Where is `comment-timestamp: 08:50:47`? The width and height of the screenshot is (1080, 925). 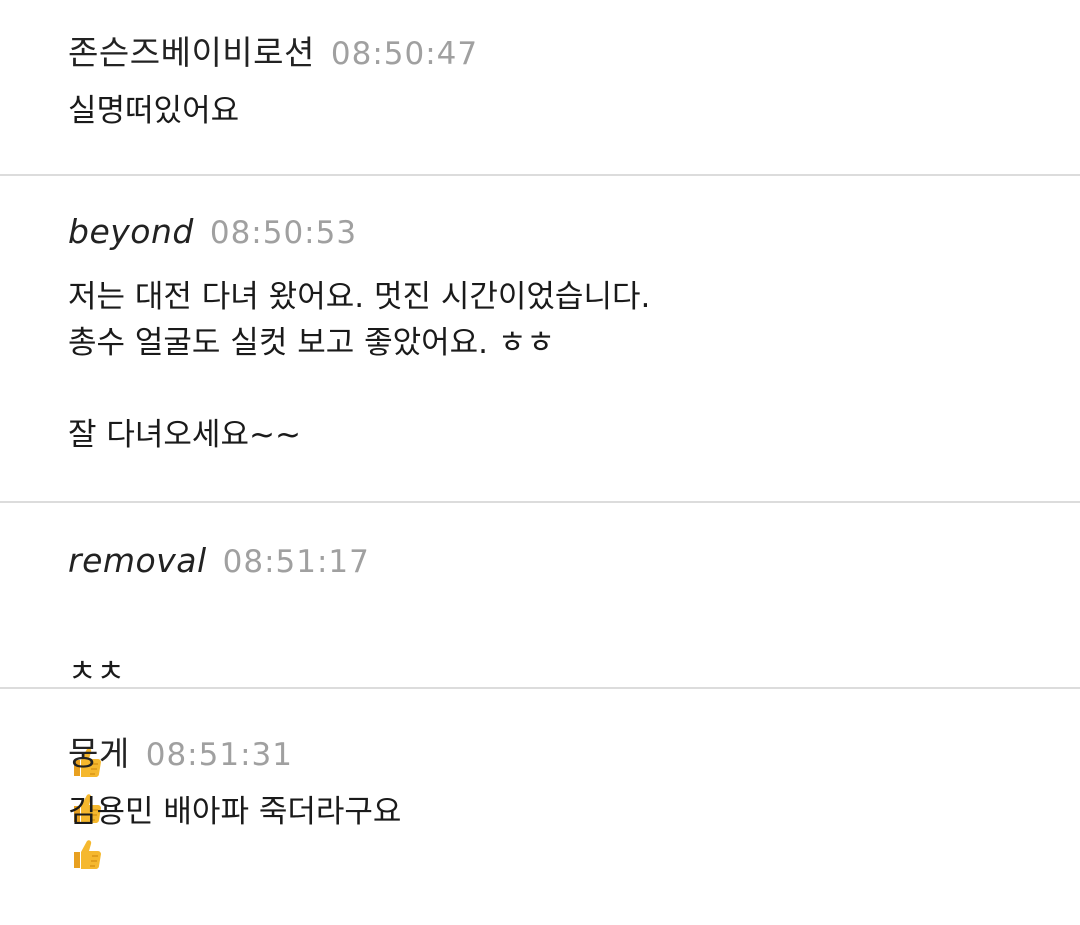 comment-timestamp: 08:50:47 is located at coordinates (404, 54).